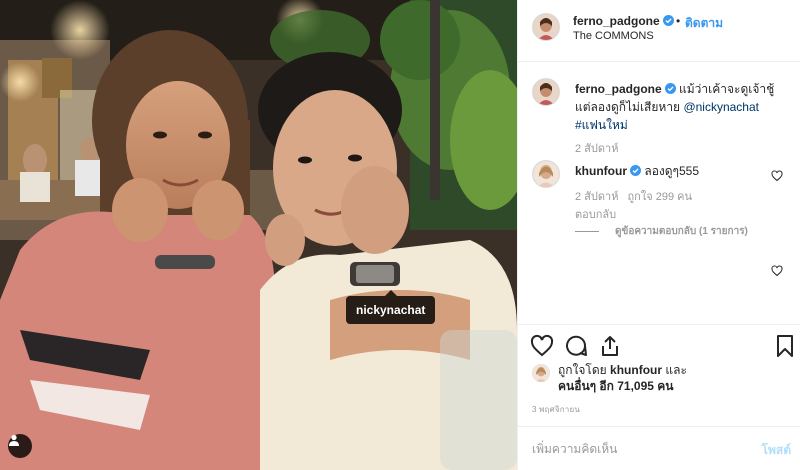 The height and width of the screenshot is (470, 800). What do you see at coordinates (613, 36) in the screenshot?
I see `post-location: The COMMONS` at bounding box center [613, 36].